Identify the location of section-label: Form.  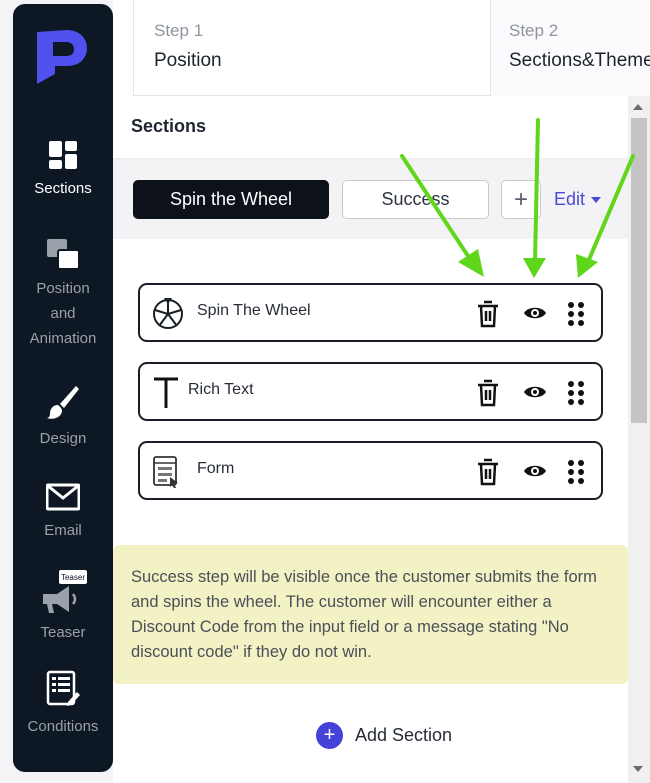
(216, 468).